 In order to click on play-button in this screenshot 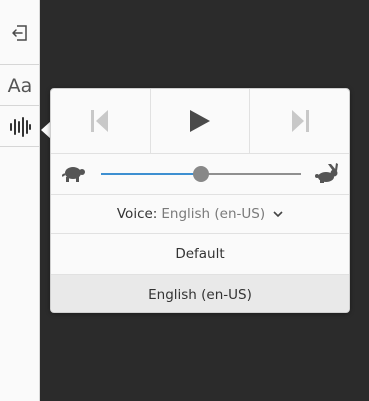, I will do `click(201, 121)`.